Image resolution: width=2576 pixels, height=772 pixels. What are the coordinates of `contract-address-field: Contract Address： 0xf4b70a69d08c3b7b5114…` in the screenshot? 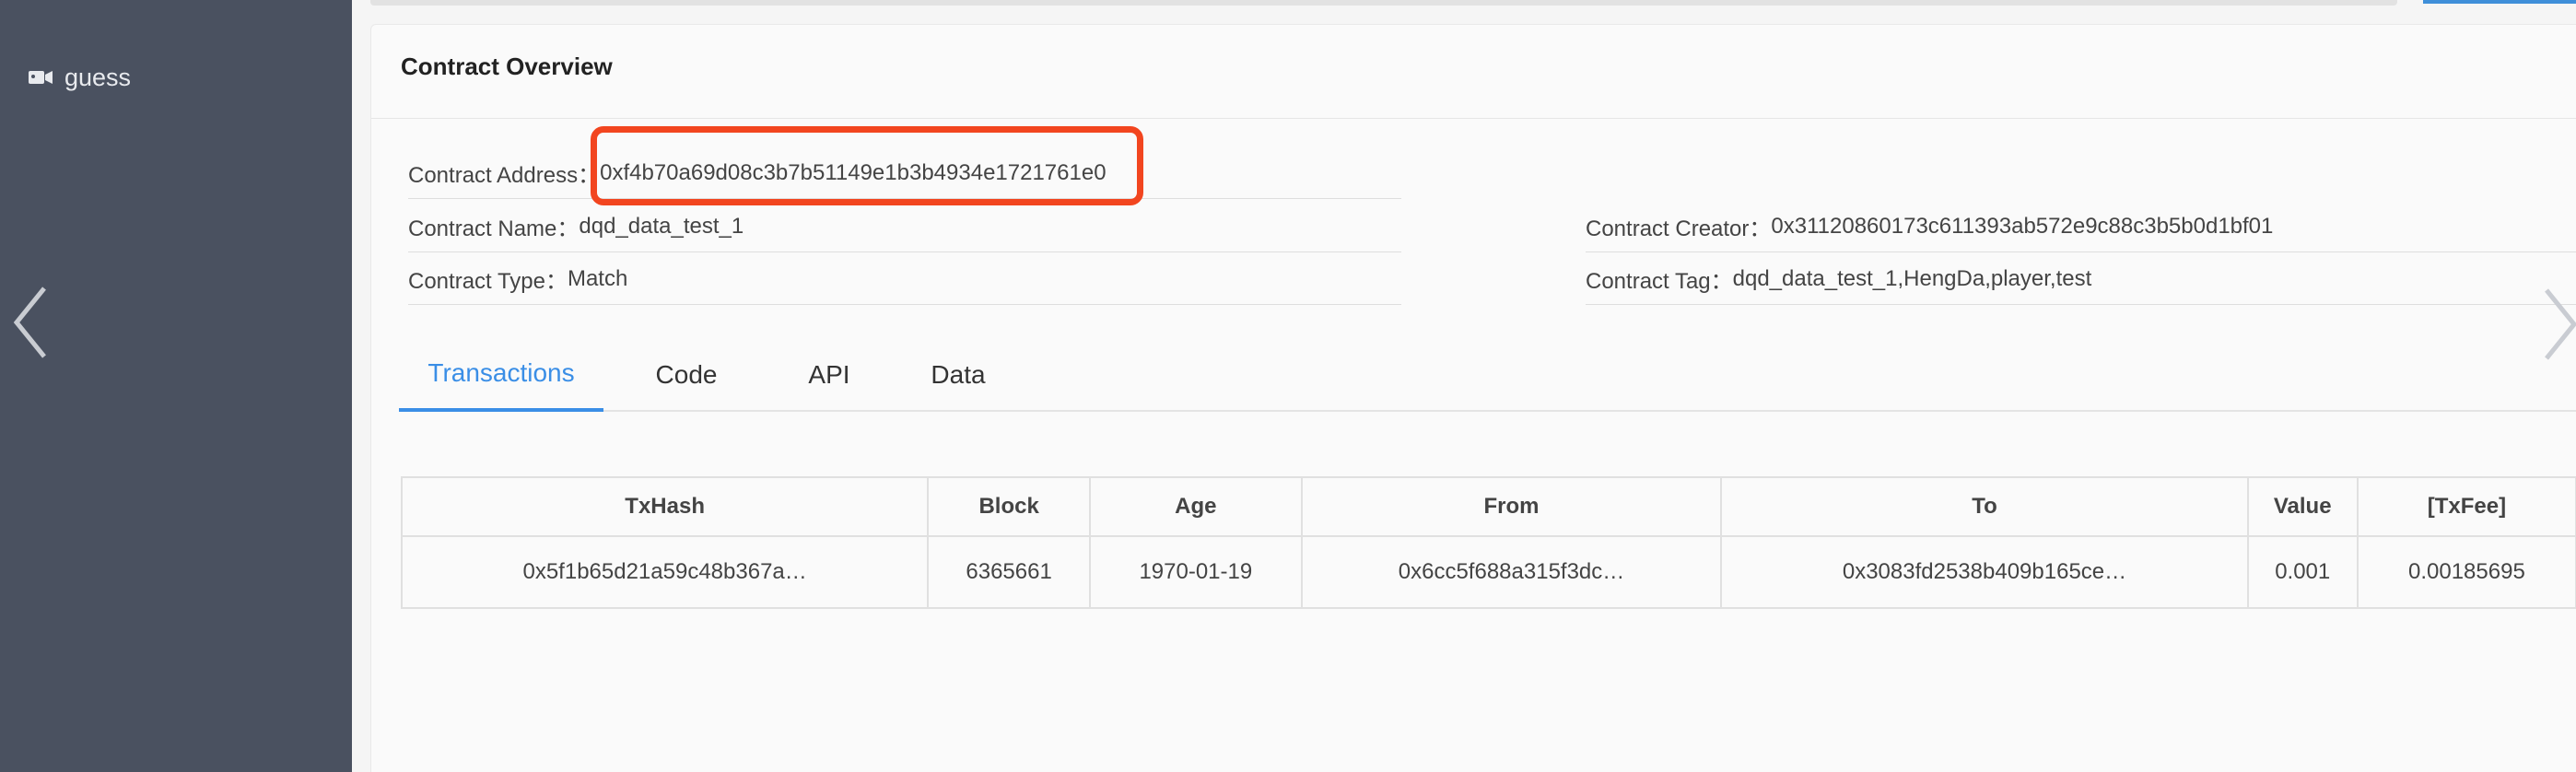 It's located at (904, 173).